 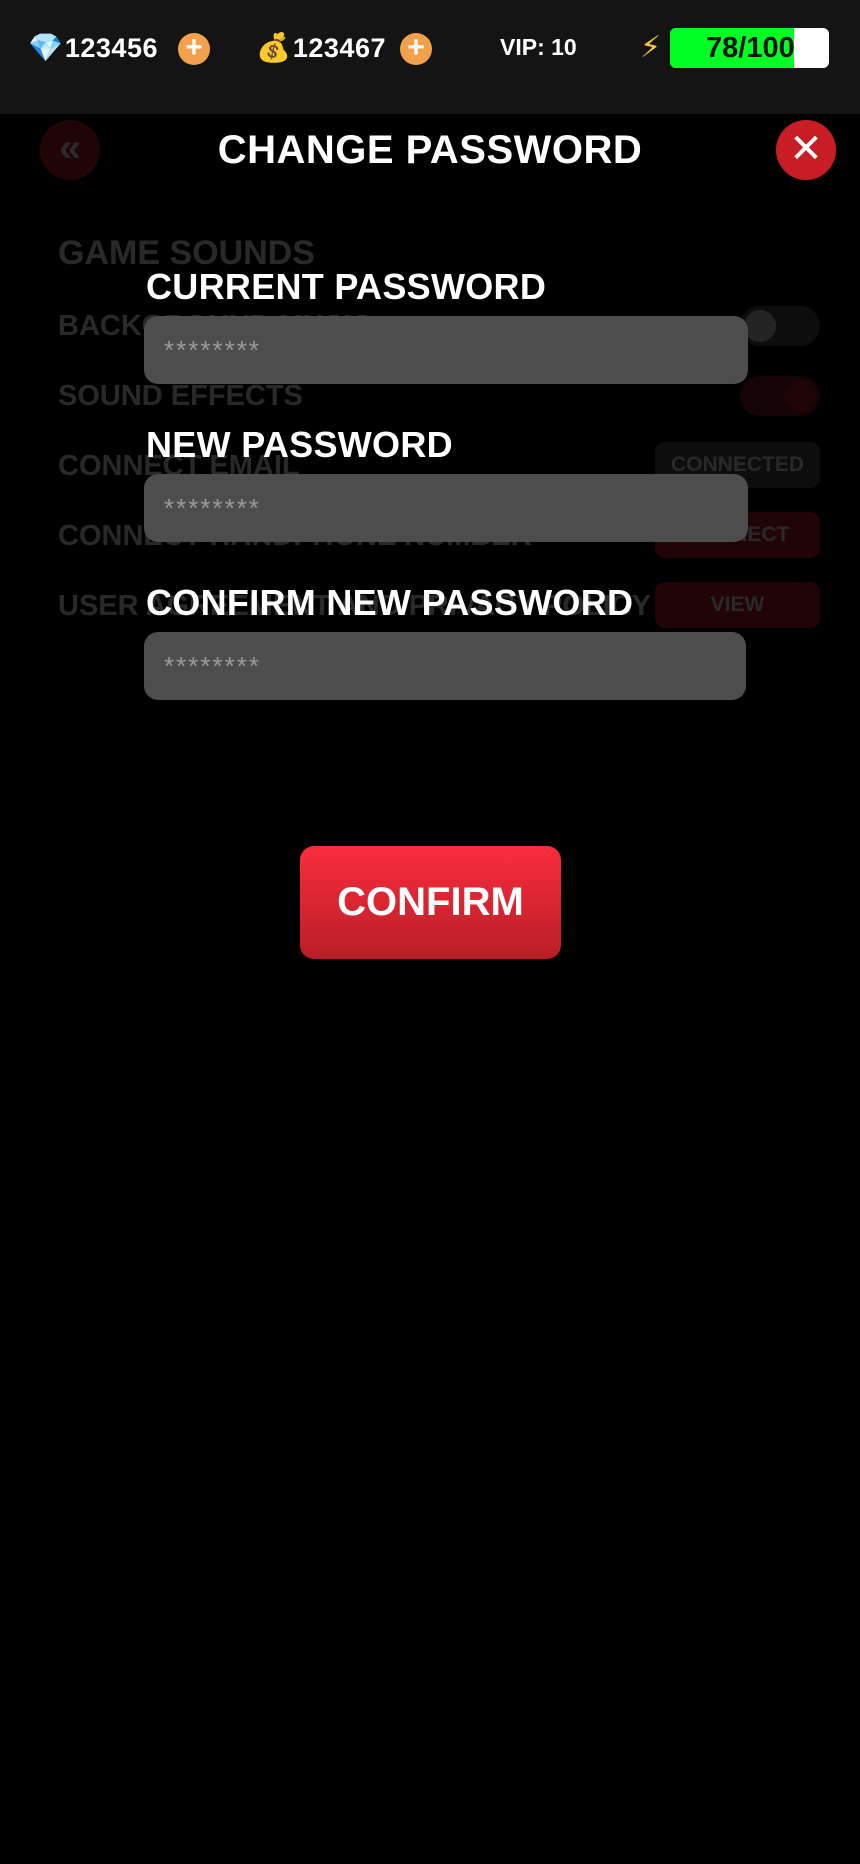 What do you see at coordinates (299, 444) in the screenshot?
I see `new-password-label: NEW PASSWORD` at bounding box center [299, 444].